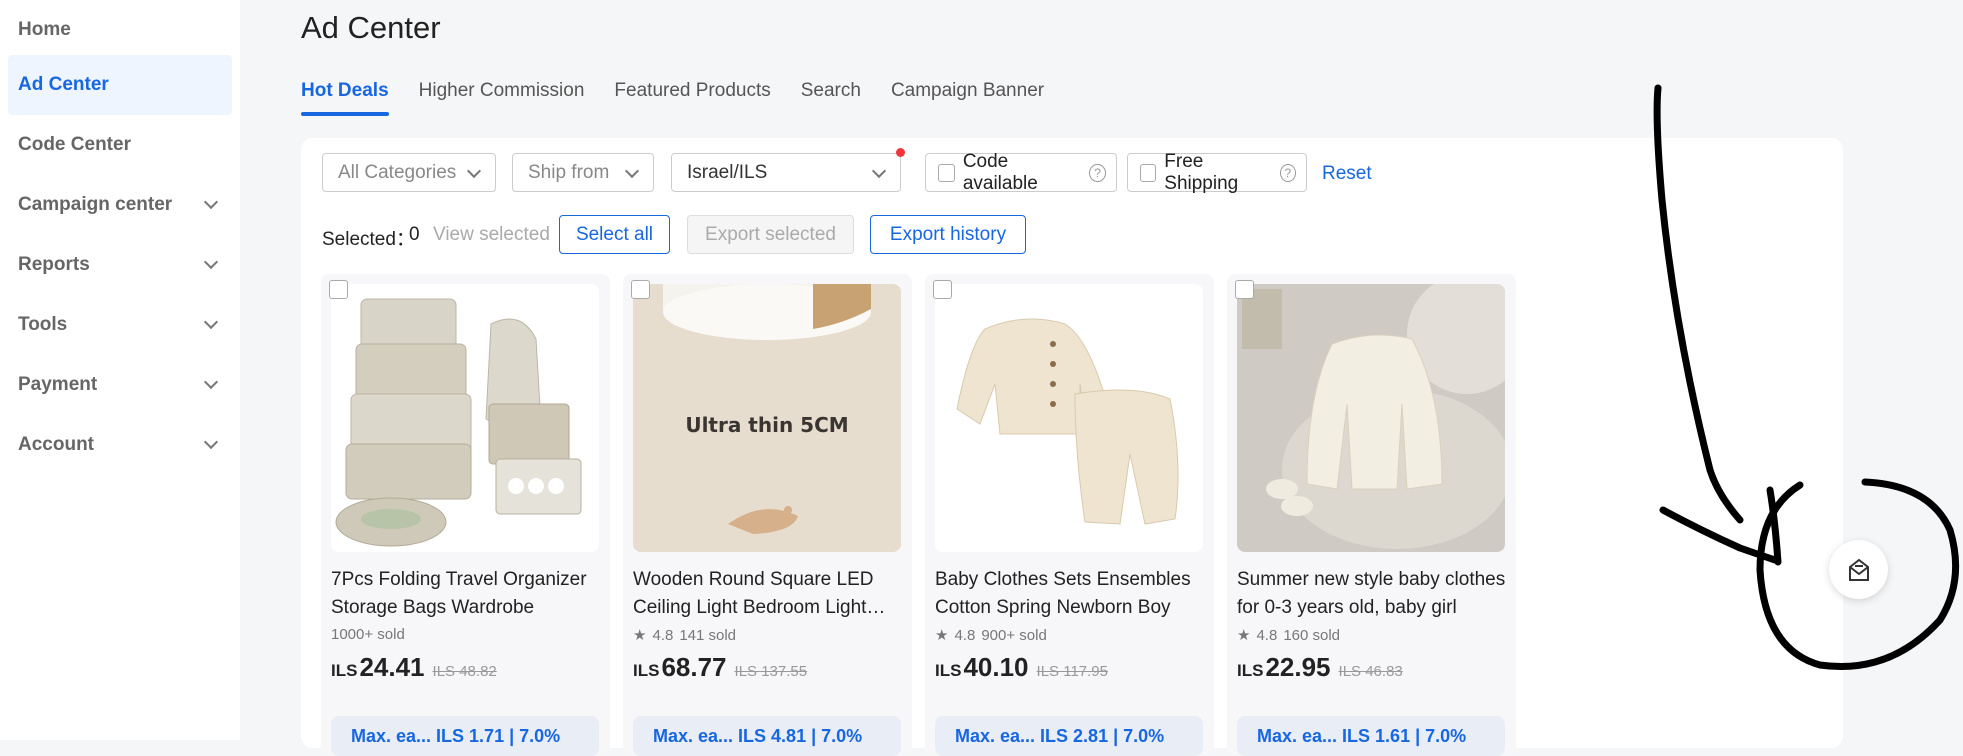 This screenshot has width=1963, height=756. I want to click on sidebar-item-label: Campaign center, so click(95, 204).